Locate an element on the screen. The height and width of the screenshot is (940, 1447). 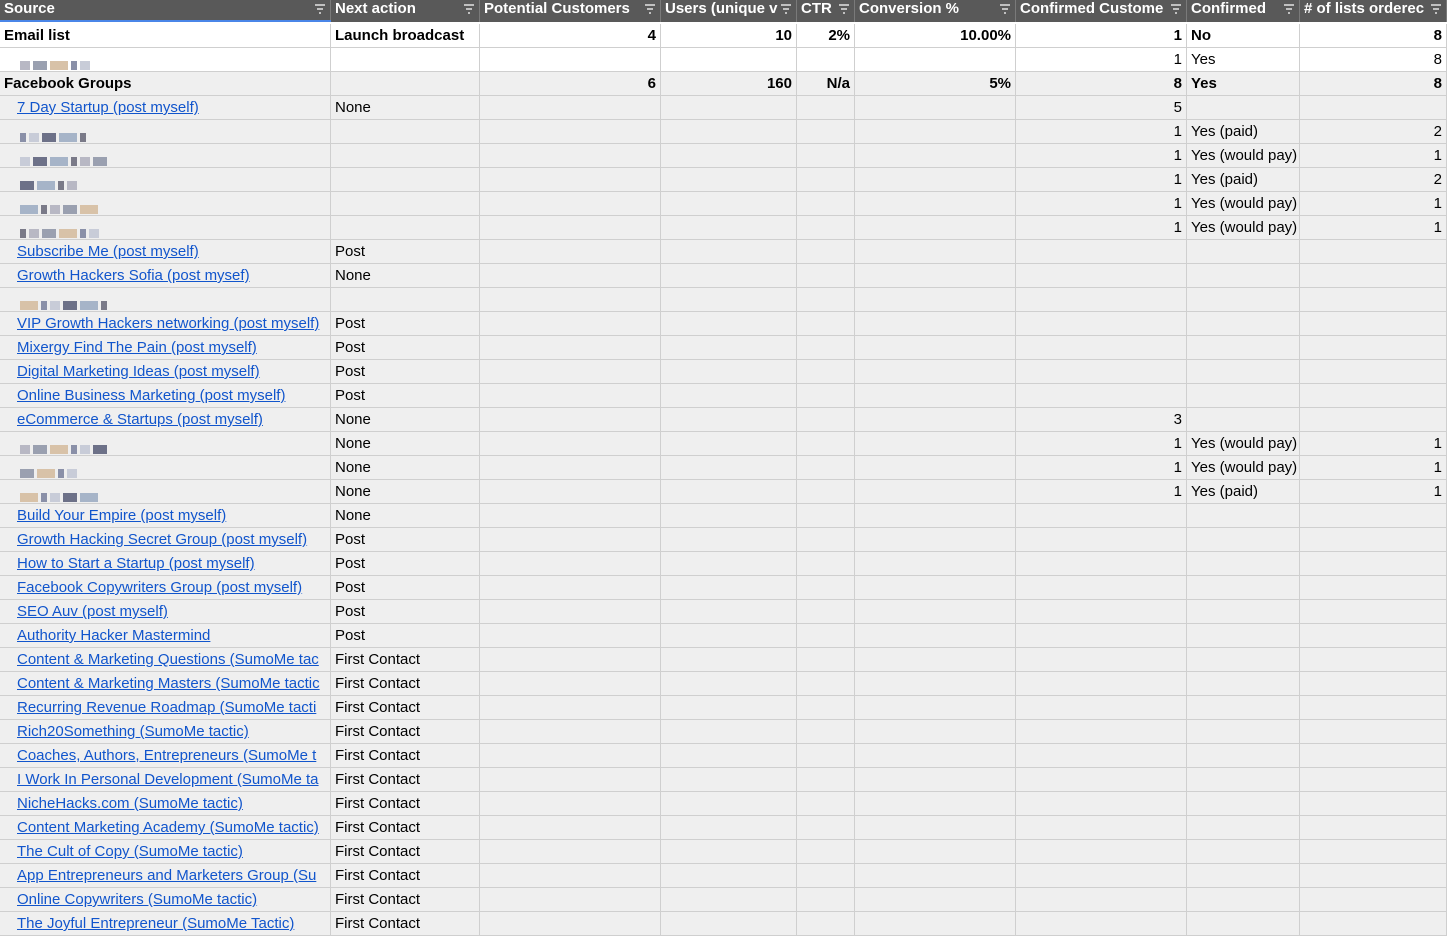
cell-ctr: 2% is located at coordinates (826, 36).